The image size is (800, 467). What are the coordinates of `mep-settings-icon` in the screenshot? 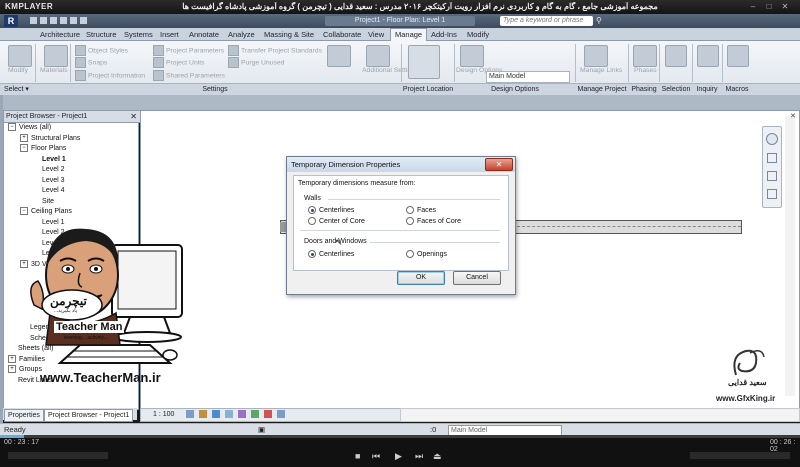 It's located at (378, 56).